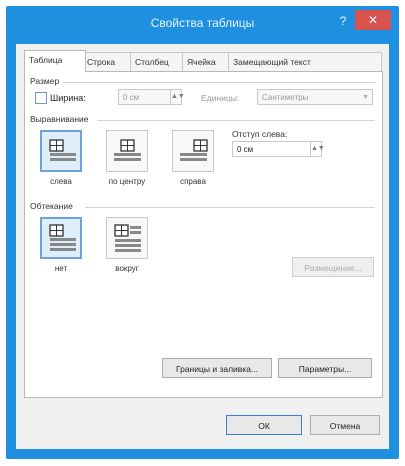 The width and height of the screenshot is (405, 466). Describe the element at coordinates (305, 61) in the screenshot. I see `tab-alt-text: Замещающий текст` at that location.